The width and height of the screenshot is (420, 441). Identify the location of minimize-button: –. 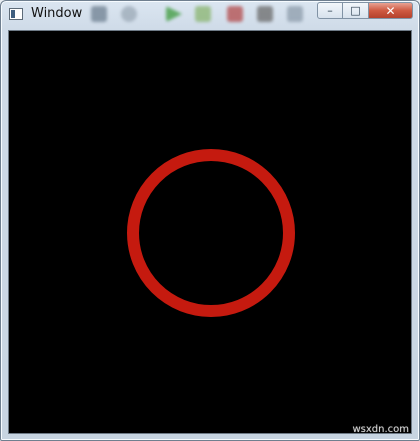
(330, 10).